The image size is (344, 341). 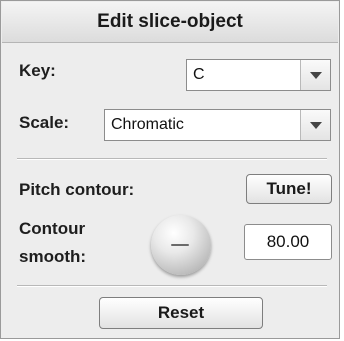 What do you see at coordinates (44, 122) in the screenshot?
I see `scale-label: Scale:` at bounding box center [44, 122].